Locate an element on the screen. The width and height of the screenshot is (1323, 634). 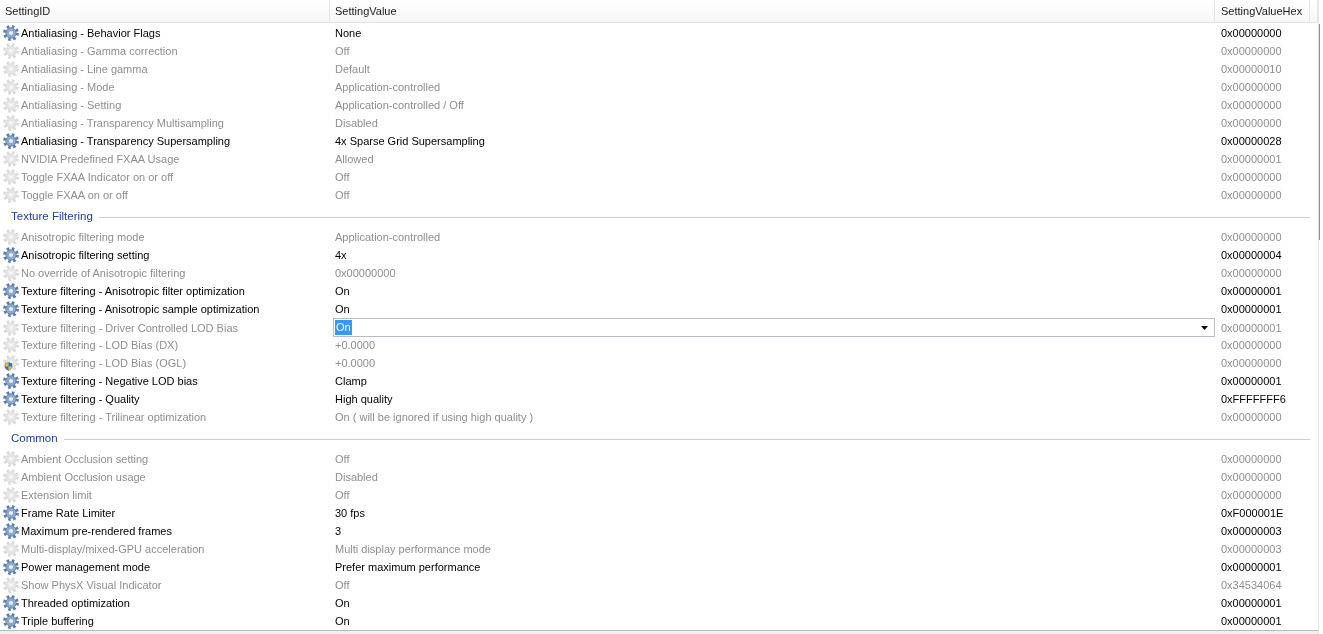
setting-name: Show PhysX Visual Indicator is located at coordinates (91, 585).